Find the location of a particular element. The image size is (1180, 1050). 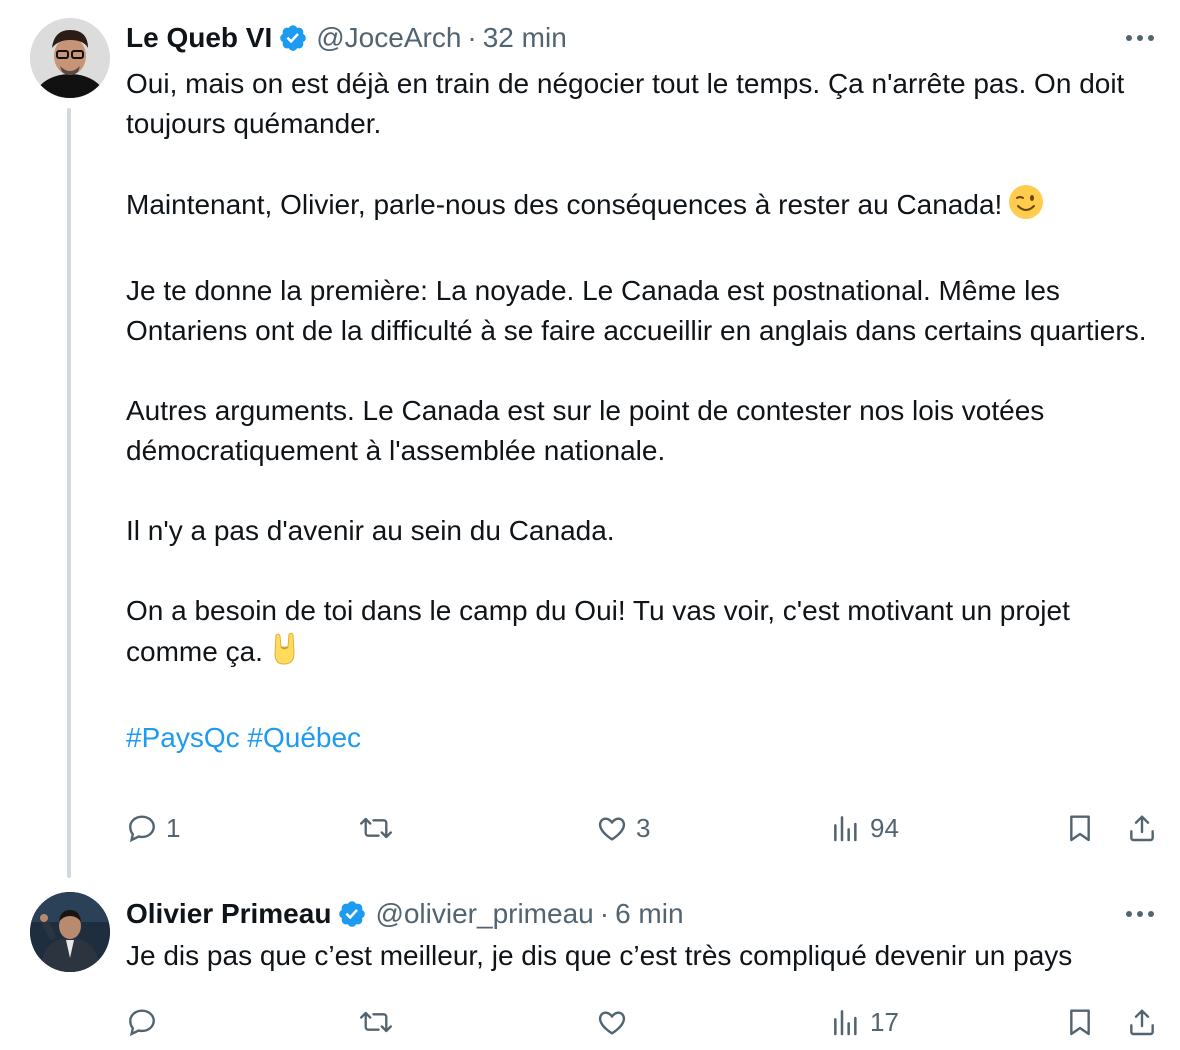

tweet-paragraph: Il n'y a pas d'avenir au sein du Canada. is located at coordinates (370, 530).